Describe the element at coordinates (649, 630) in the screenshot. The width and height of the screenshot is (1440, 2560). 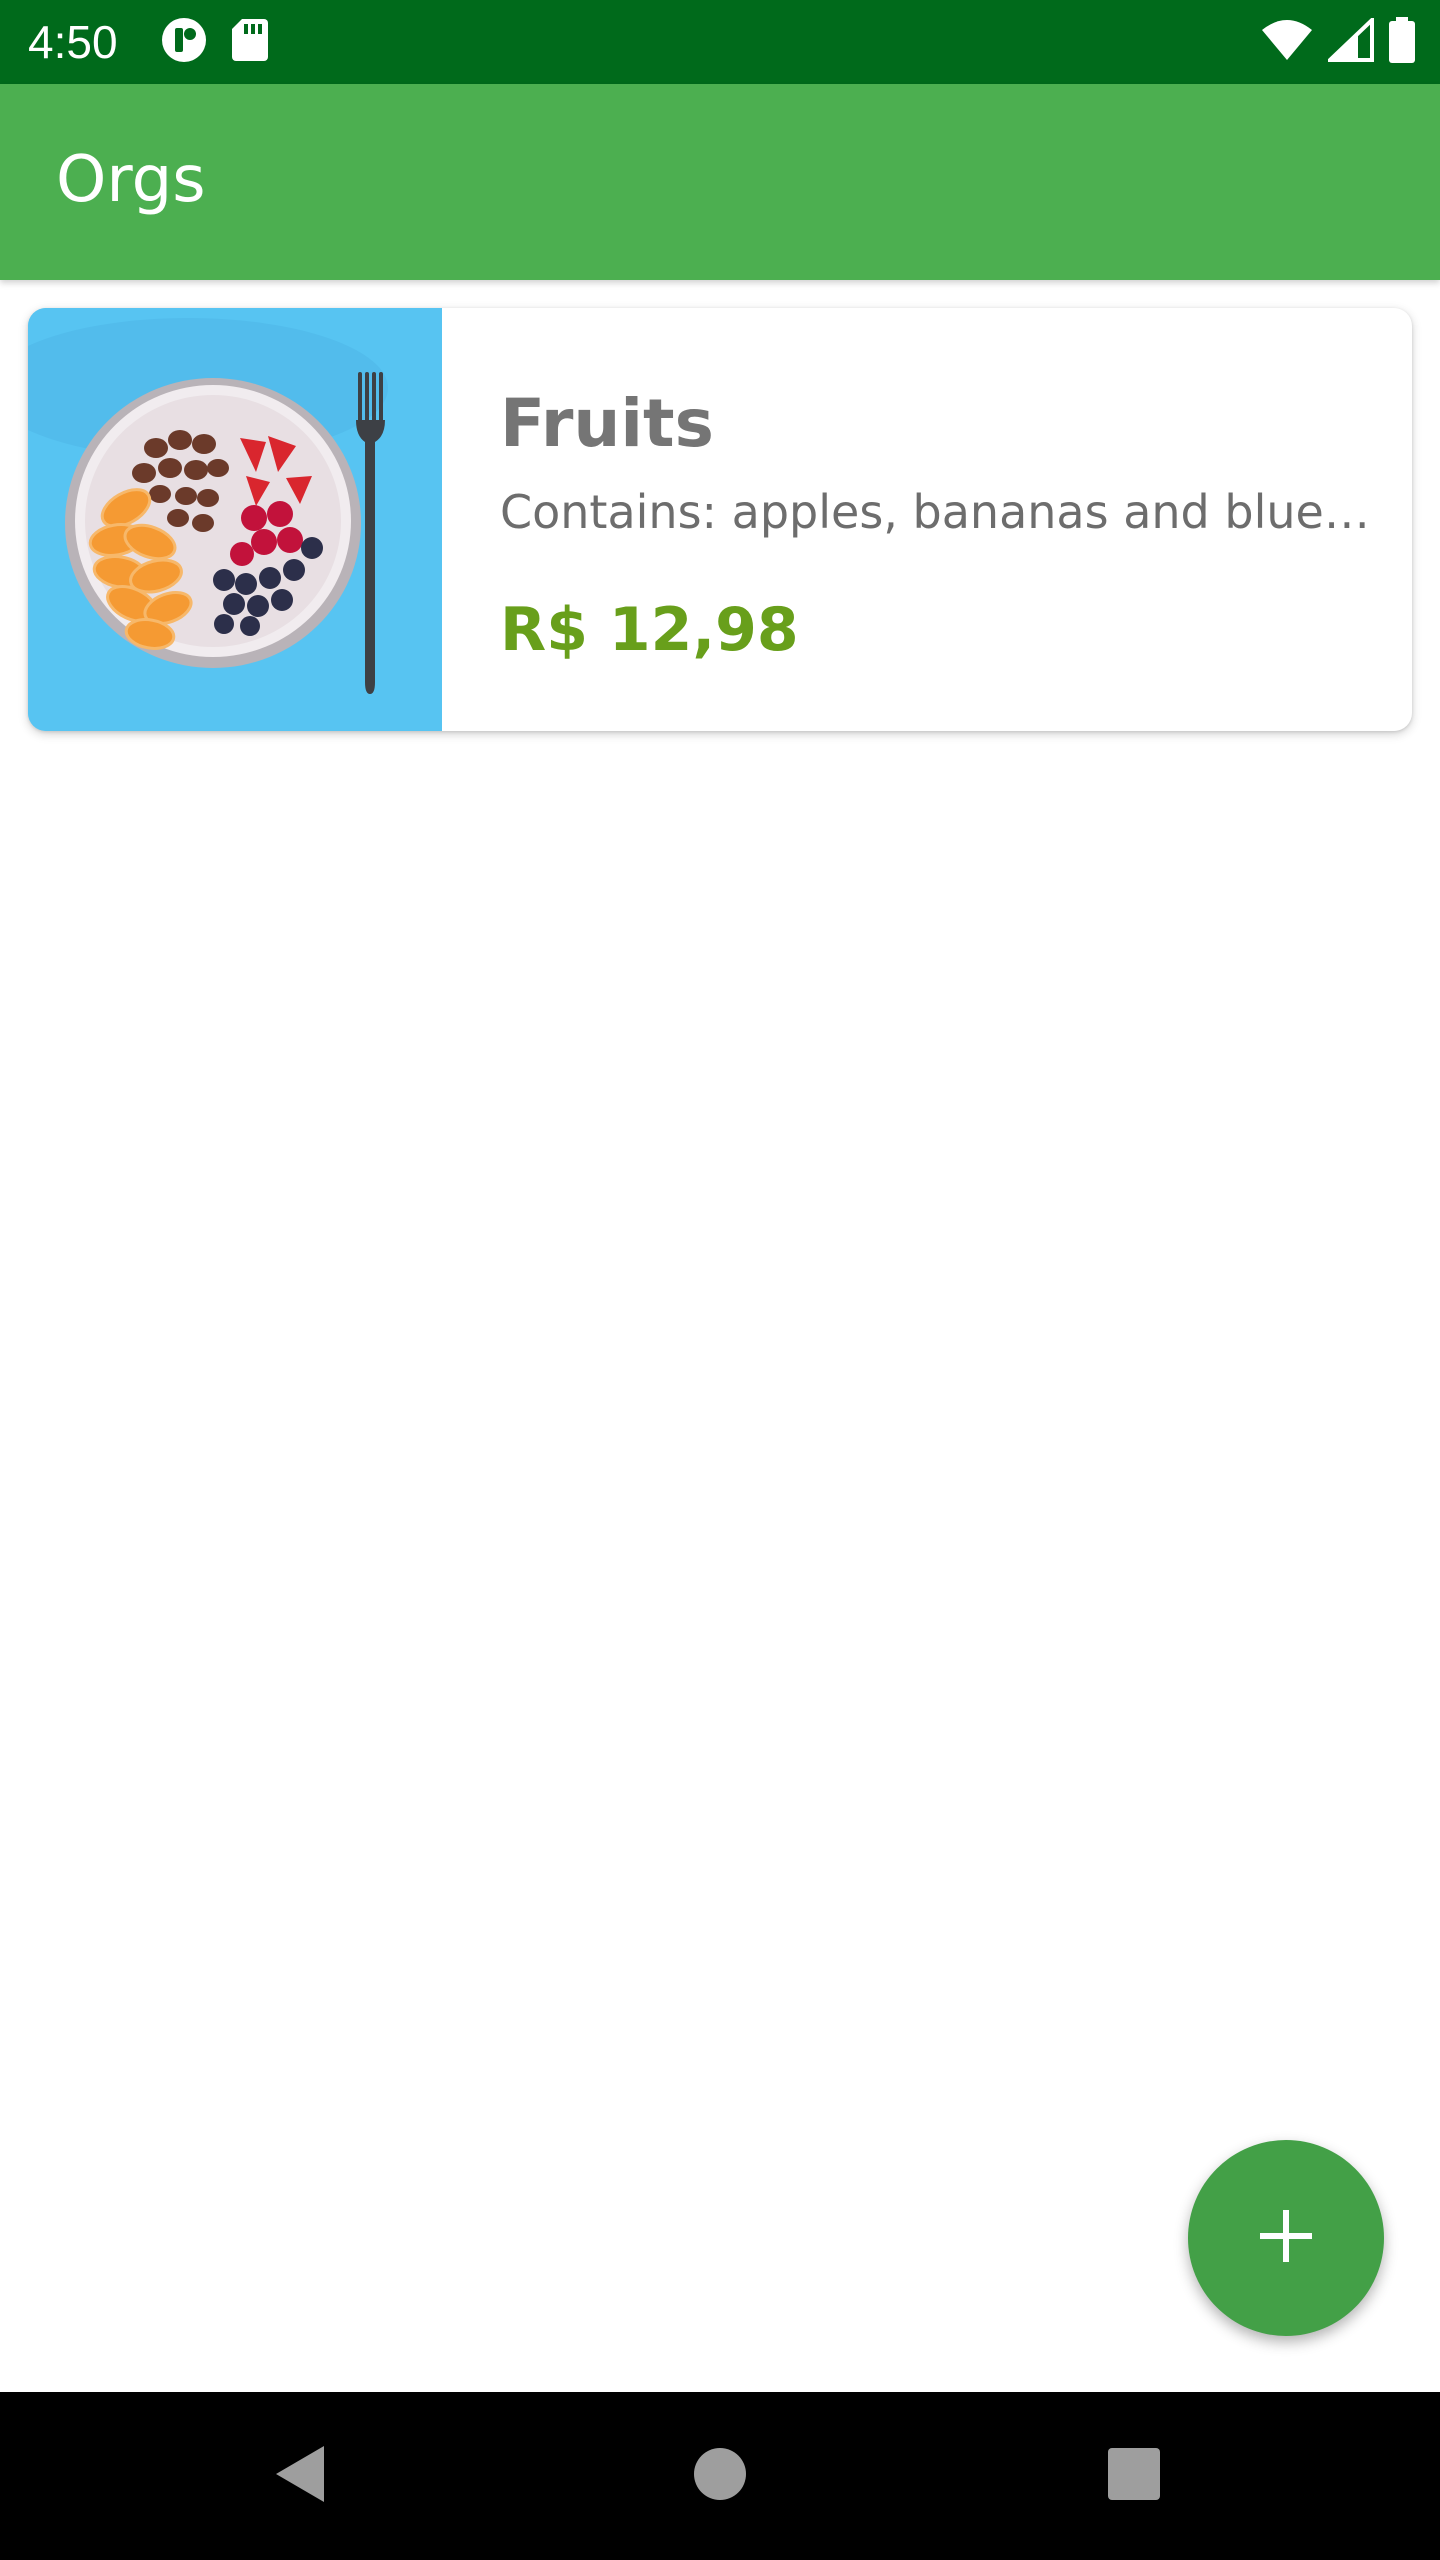
I see `product-price: R$ 12,98` at that location.